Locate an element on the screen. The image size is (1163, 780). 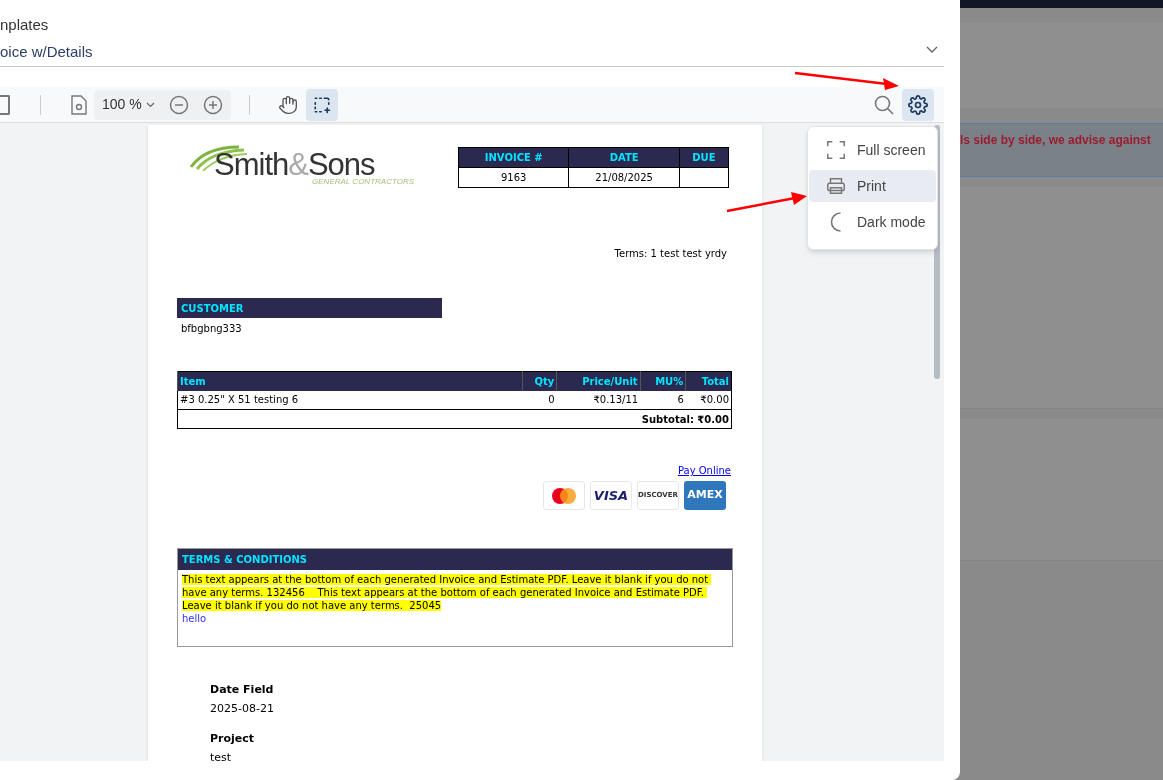
table-cell: #3 0.25" X 51 testing 6 is located at coordinates (350, 400).